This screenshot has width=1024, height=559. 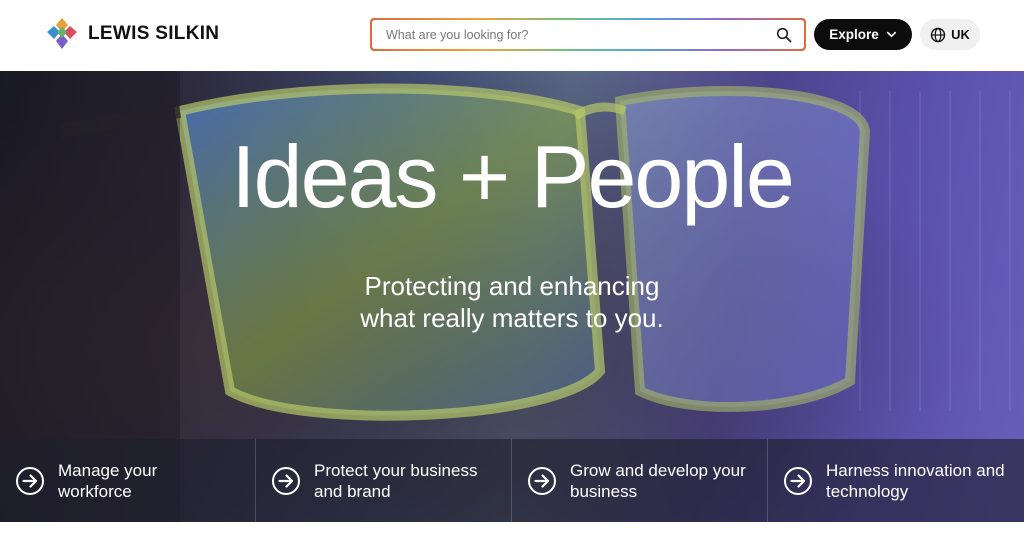 I want to click on card-harness-innovation: Harness innovation and technology, so click(x=896, y=480).